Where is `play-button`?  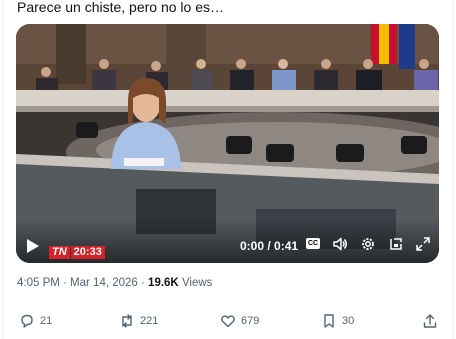
play-button is located at coordinates (33, 246).